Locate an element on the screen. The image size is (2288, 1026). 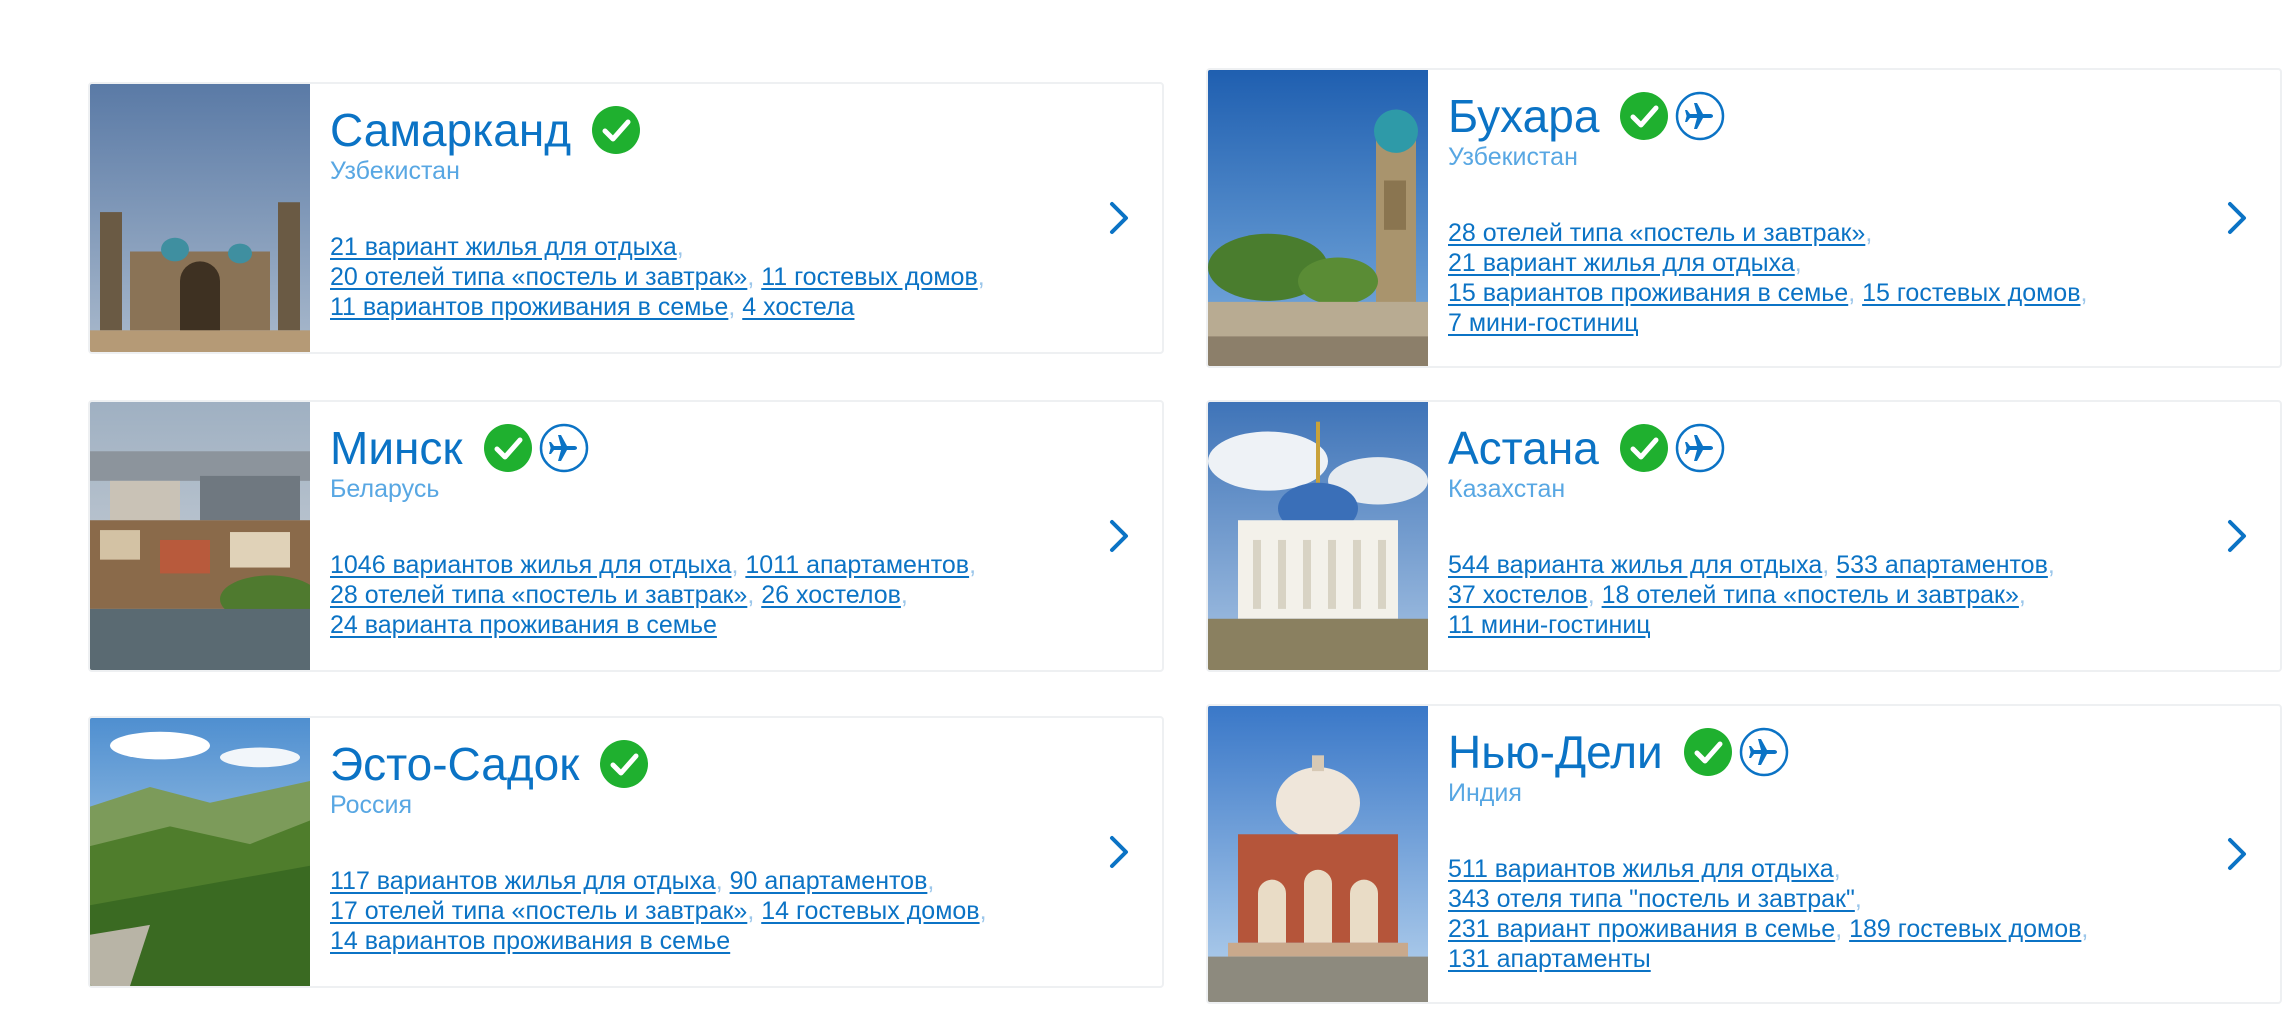
accommodation-link: 131 апартаменты is located at coordinates (1549, 959).